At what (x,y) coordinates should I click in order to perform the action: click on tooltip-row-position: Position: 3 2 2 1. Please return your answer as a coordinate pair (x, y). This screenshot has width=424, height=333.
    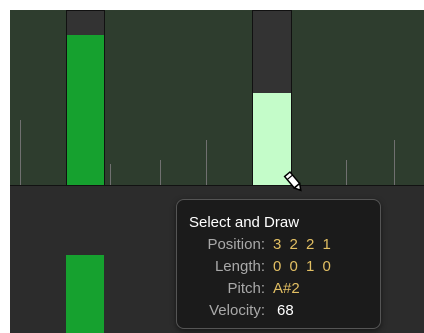
    Looking at the image, I should click on (279, 246).